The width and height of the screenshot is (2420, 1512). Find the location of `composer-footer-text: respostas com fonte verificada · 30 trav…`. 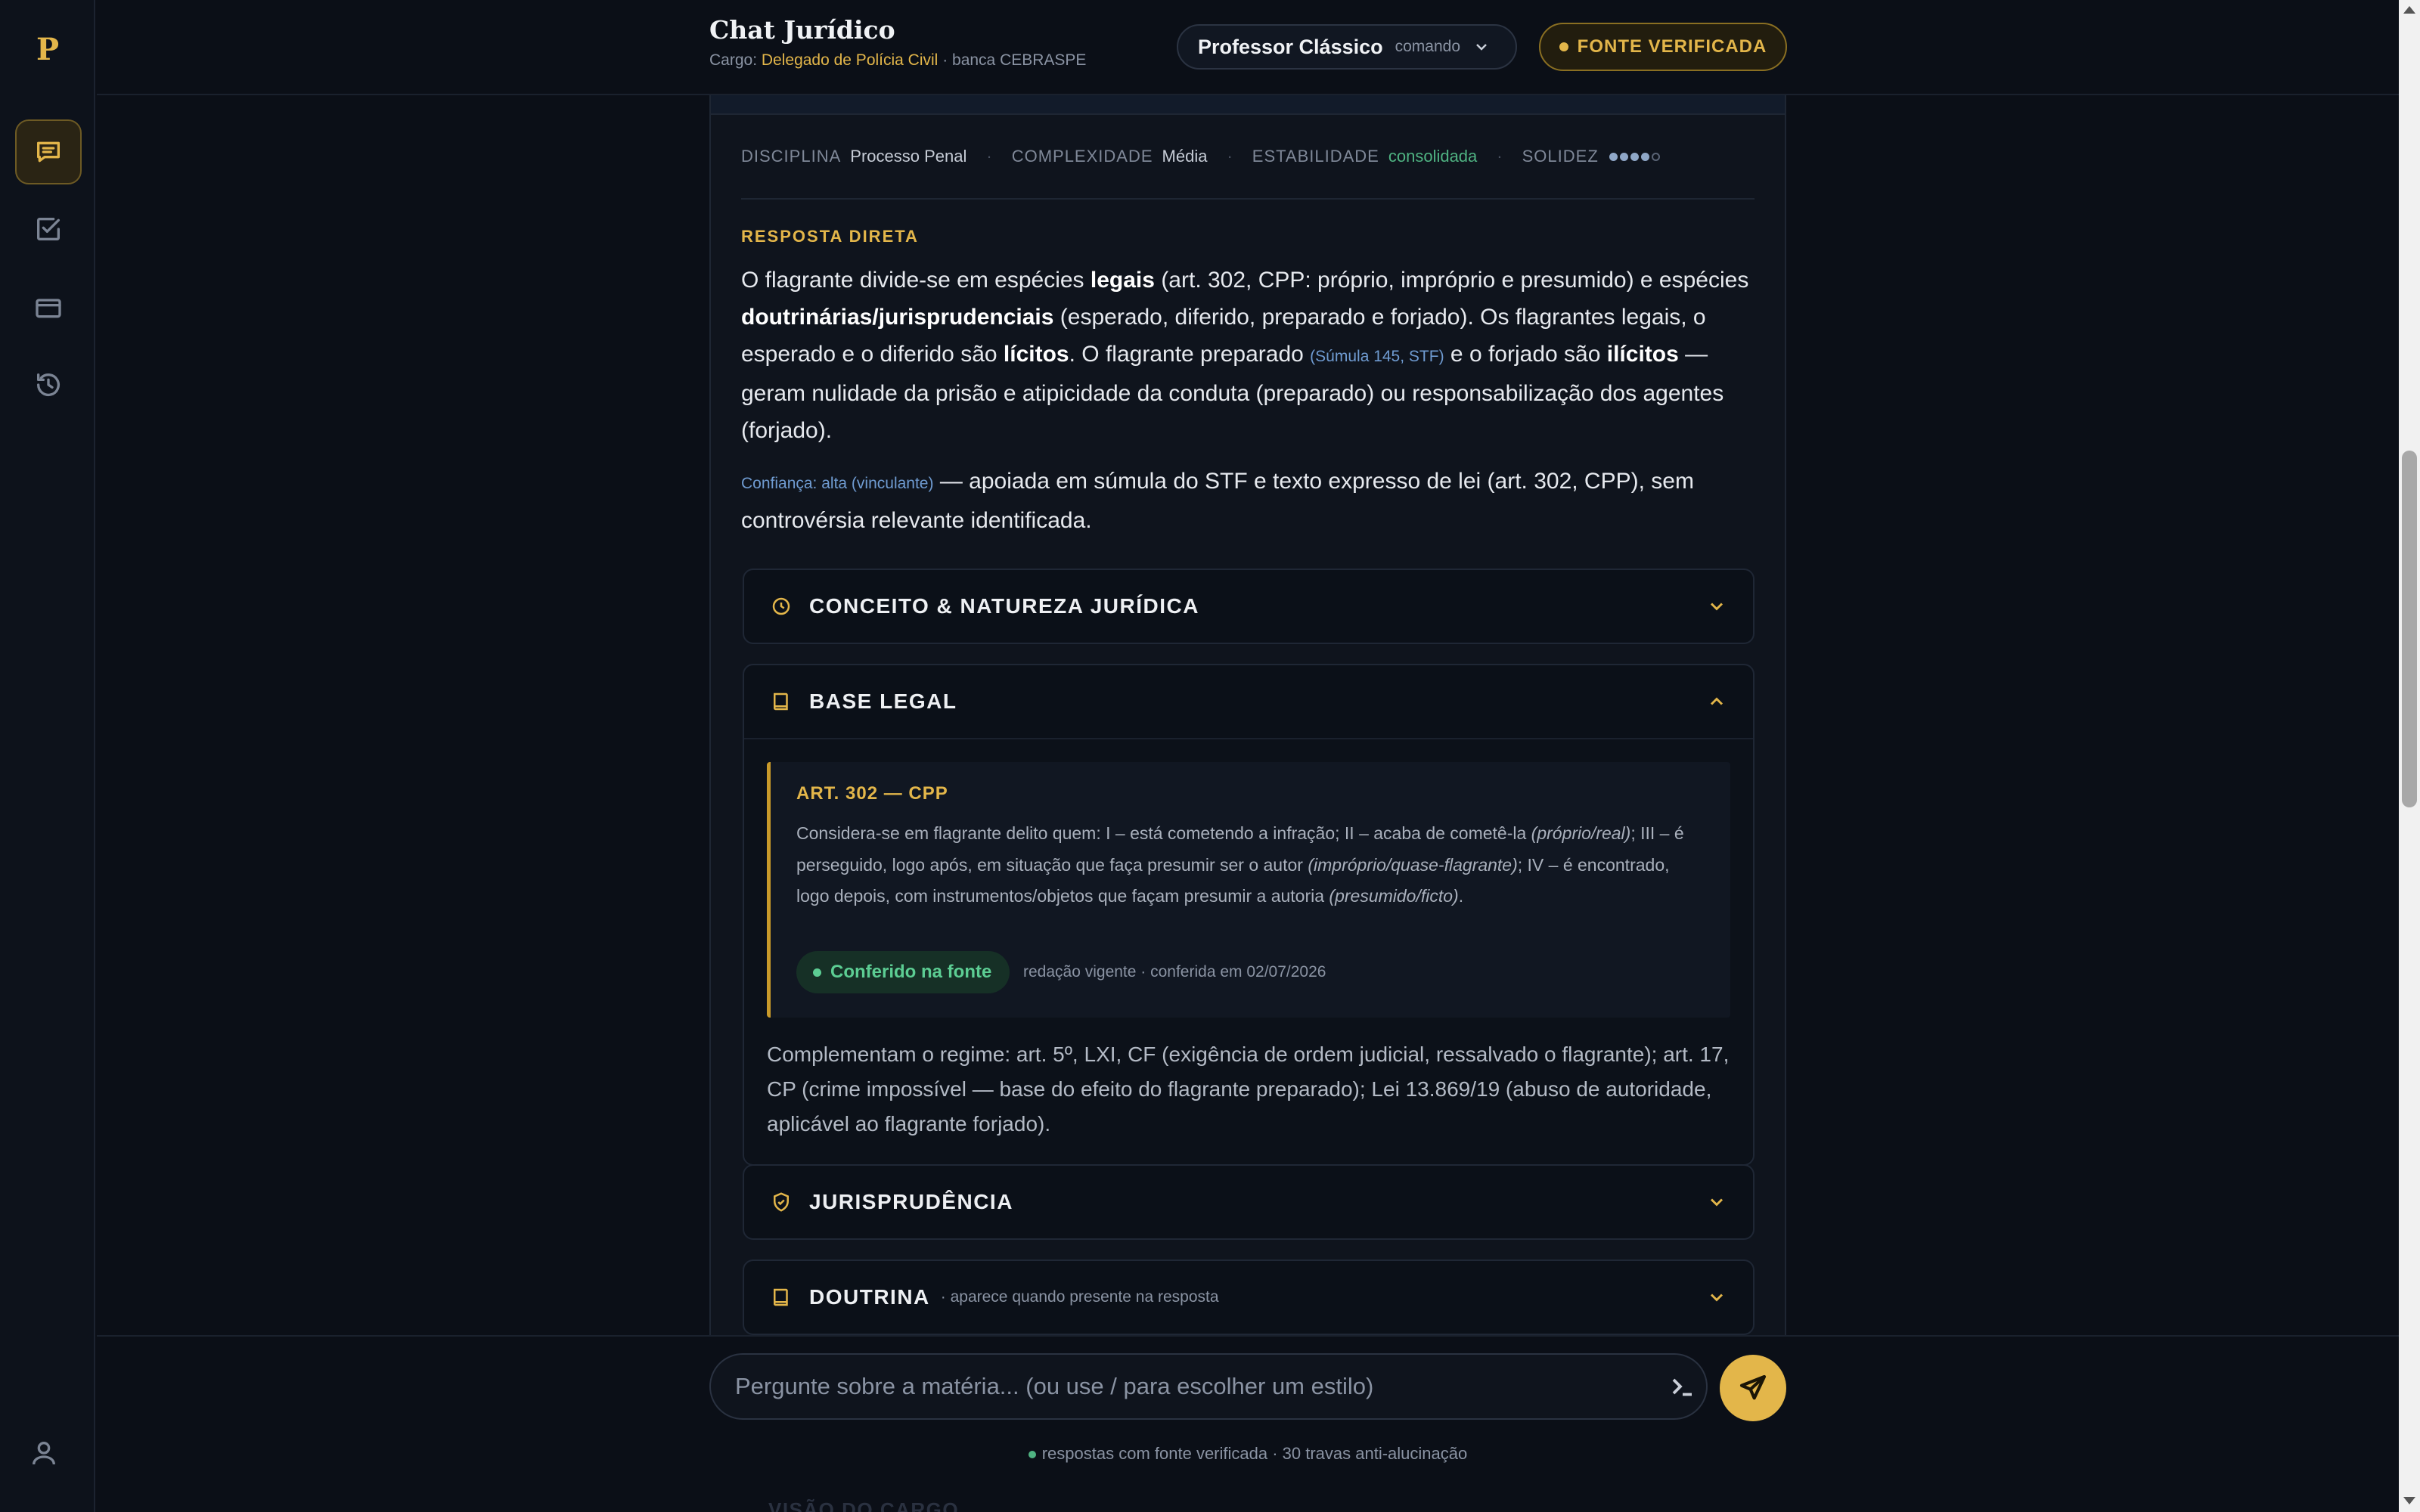

composer-footer-text: respostas com fonte verificada · 30 trav… is located at coordinates (1254, 1453).